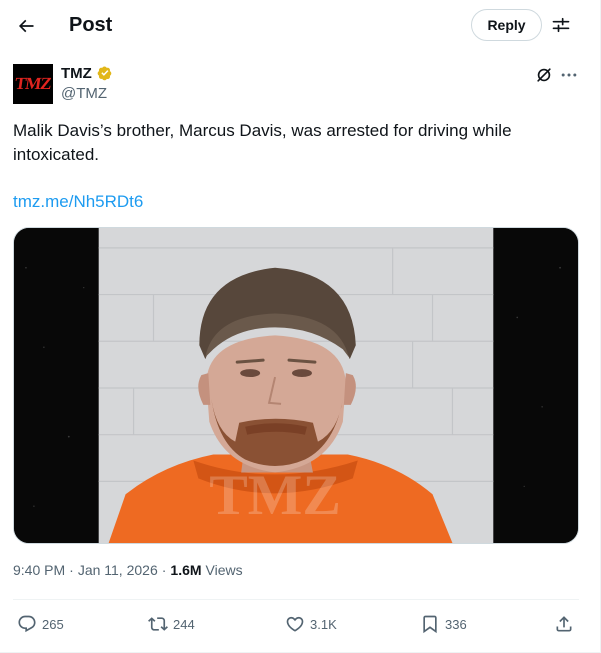 The height and width of the screenshot is (653, 601). Describe the element at coordinates (27, 624) in the screenshot. I see `reply-icon` at that location.